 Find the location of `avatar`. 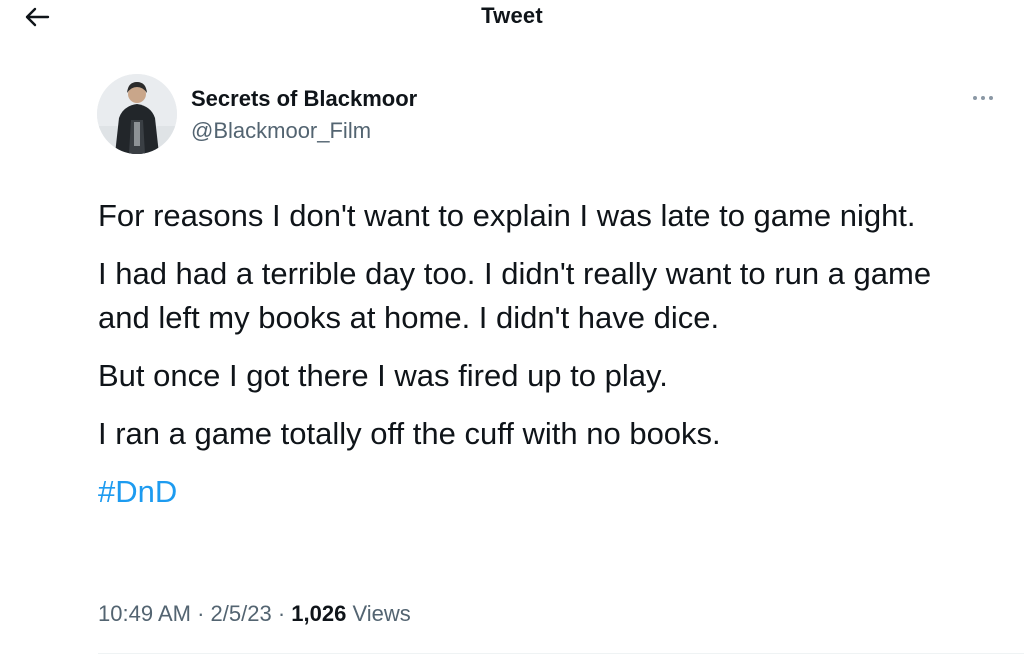

avatar is located at coordinates (137, 114).